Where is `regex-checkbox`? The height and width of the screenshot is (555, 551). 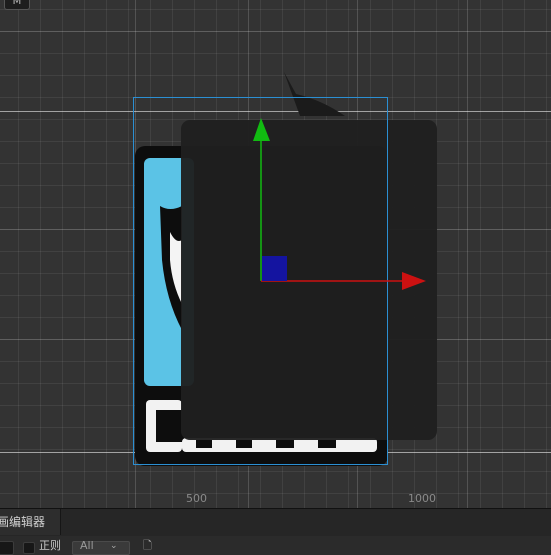
regex-checkbox is located at coordinates (29, 548).